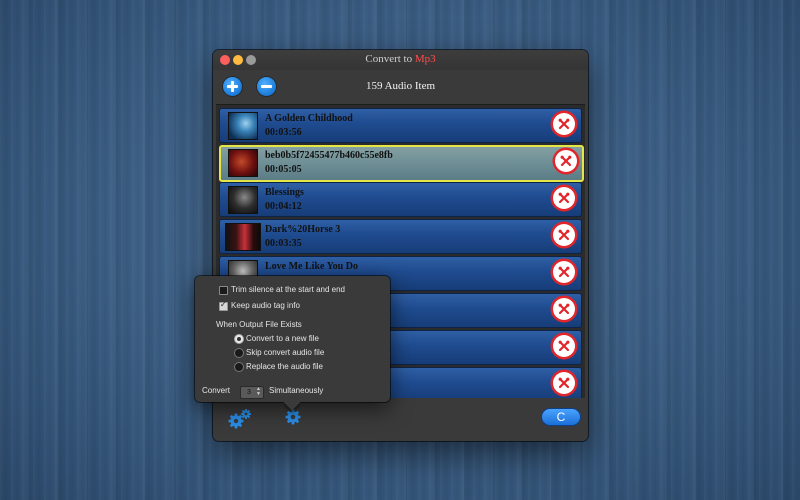  Describe the element at coordinates (425, 59) in the screenshot. I see `title-format: Mp3` at that location.